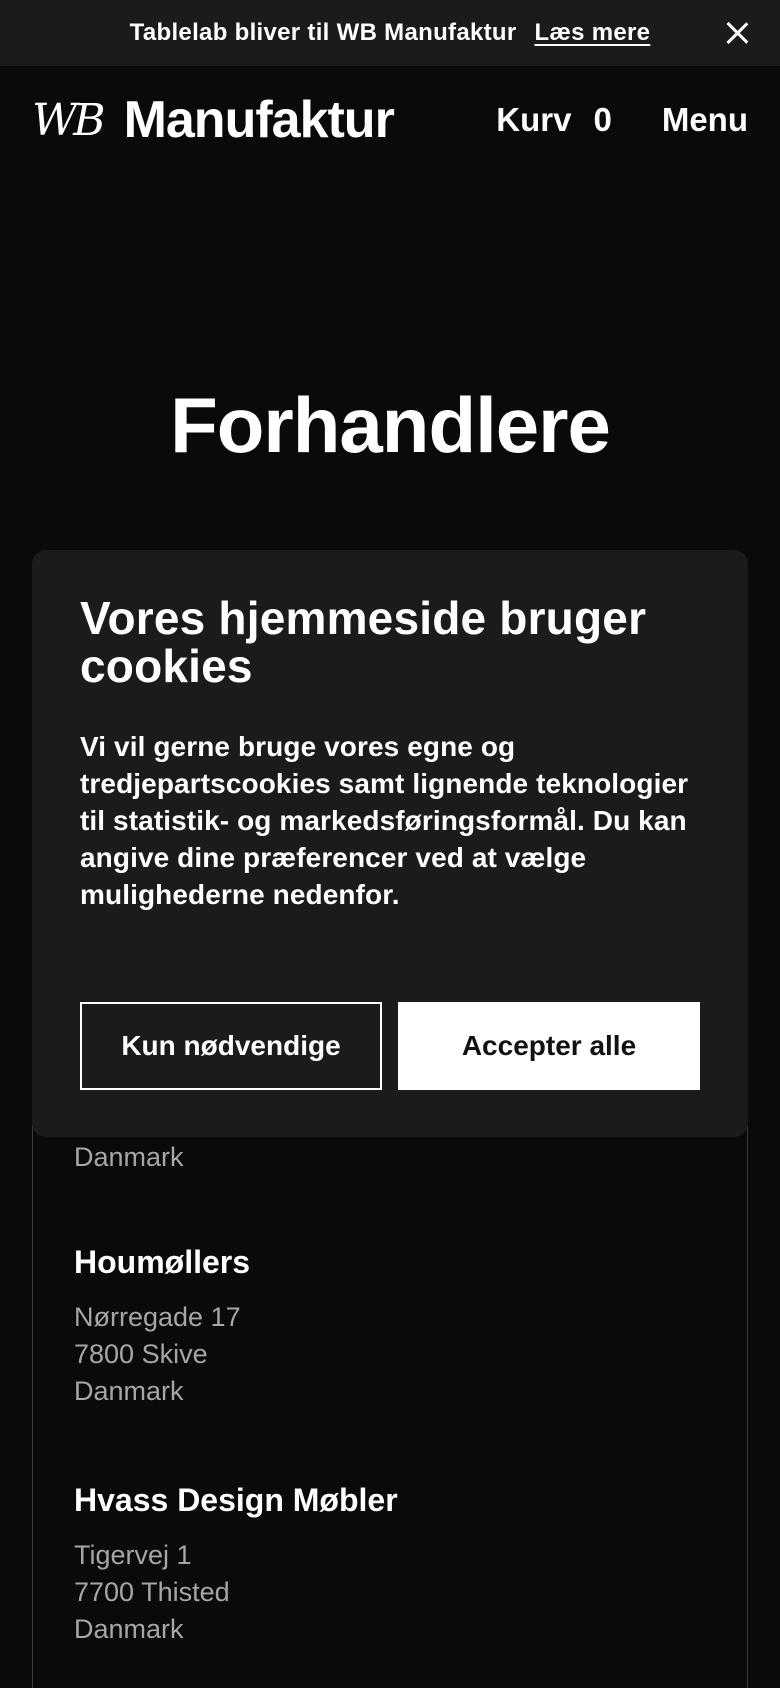 The image size is (780, 1688). What do you see at coordinates (236, 1500) in the screenshot?
I see `dealer-name: Hvass Design Møbler` at bounding box center [236, 1500].